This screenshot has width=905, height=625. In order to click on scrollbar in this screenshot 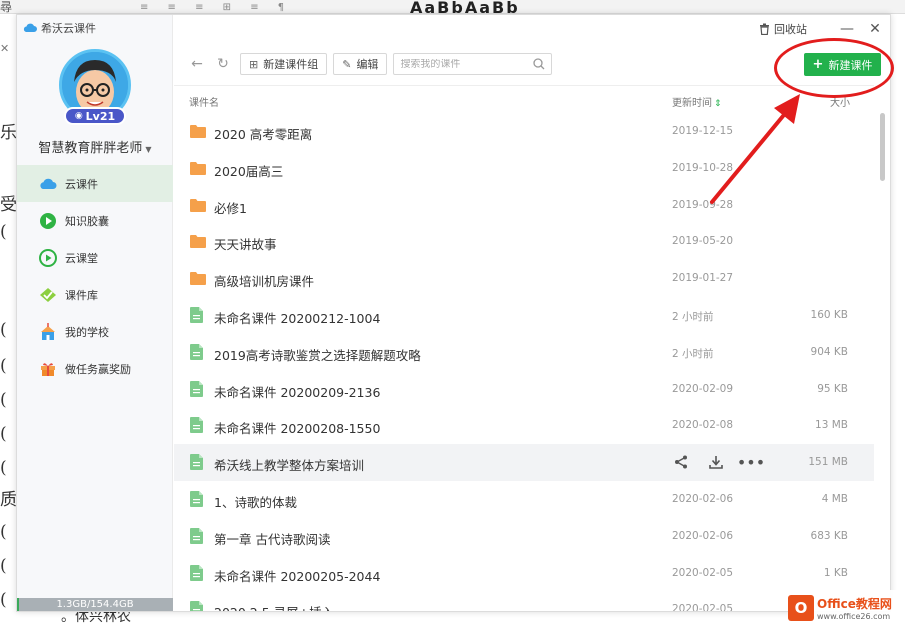, I will do `click(883, 362)`.